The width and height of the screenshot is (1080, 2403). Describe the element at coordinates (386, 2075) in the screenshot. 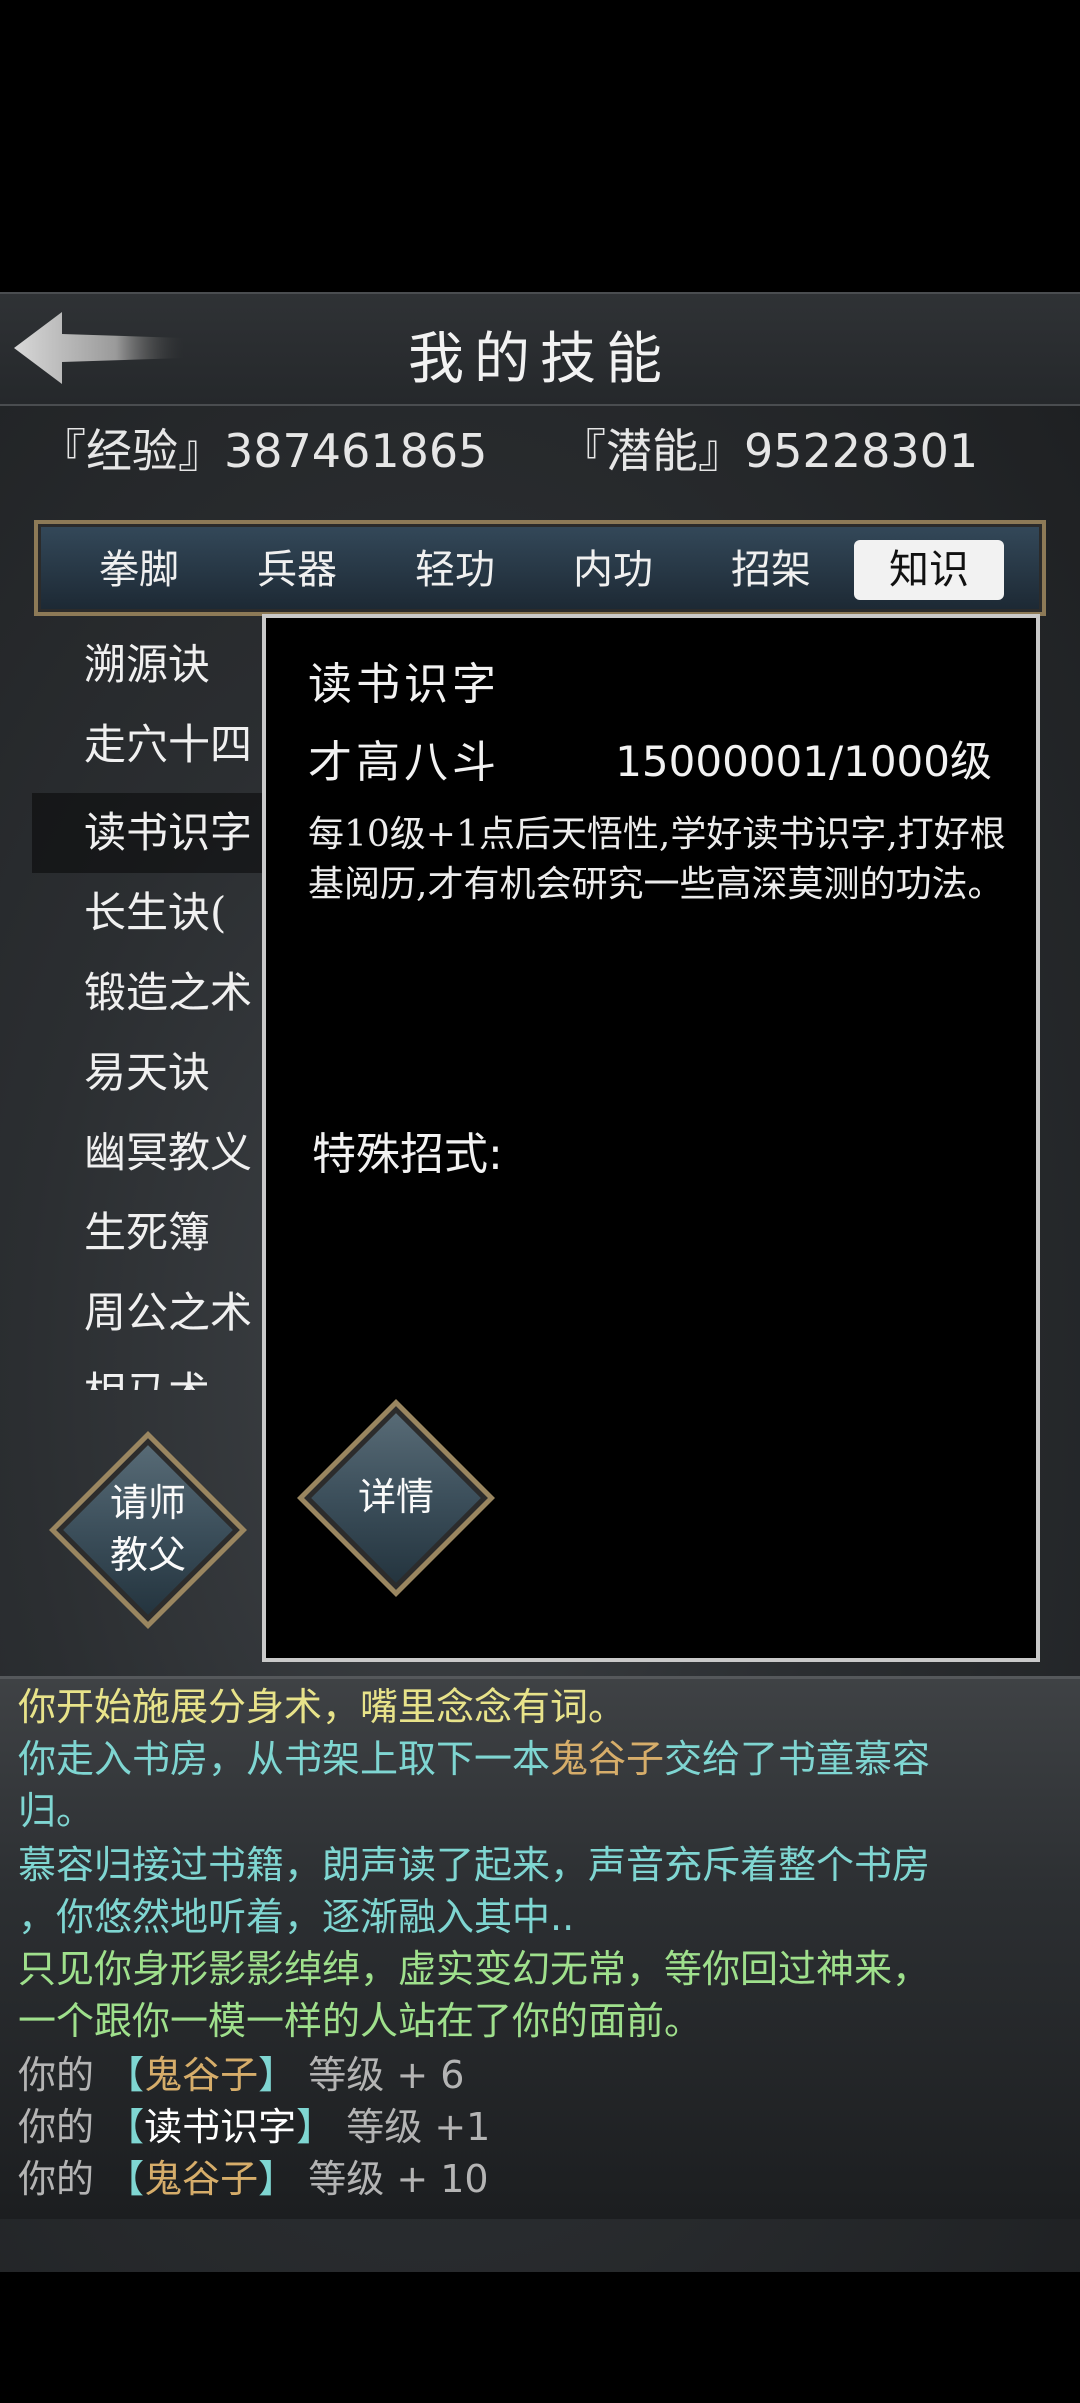

I see `log-text: 等级 + 6` at that location.